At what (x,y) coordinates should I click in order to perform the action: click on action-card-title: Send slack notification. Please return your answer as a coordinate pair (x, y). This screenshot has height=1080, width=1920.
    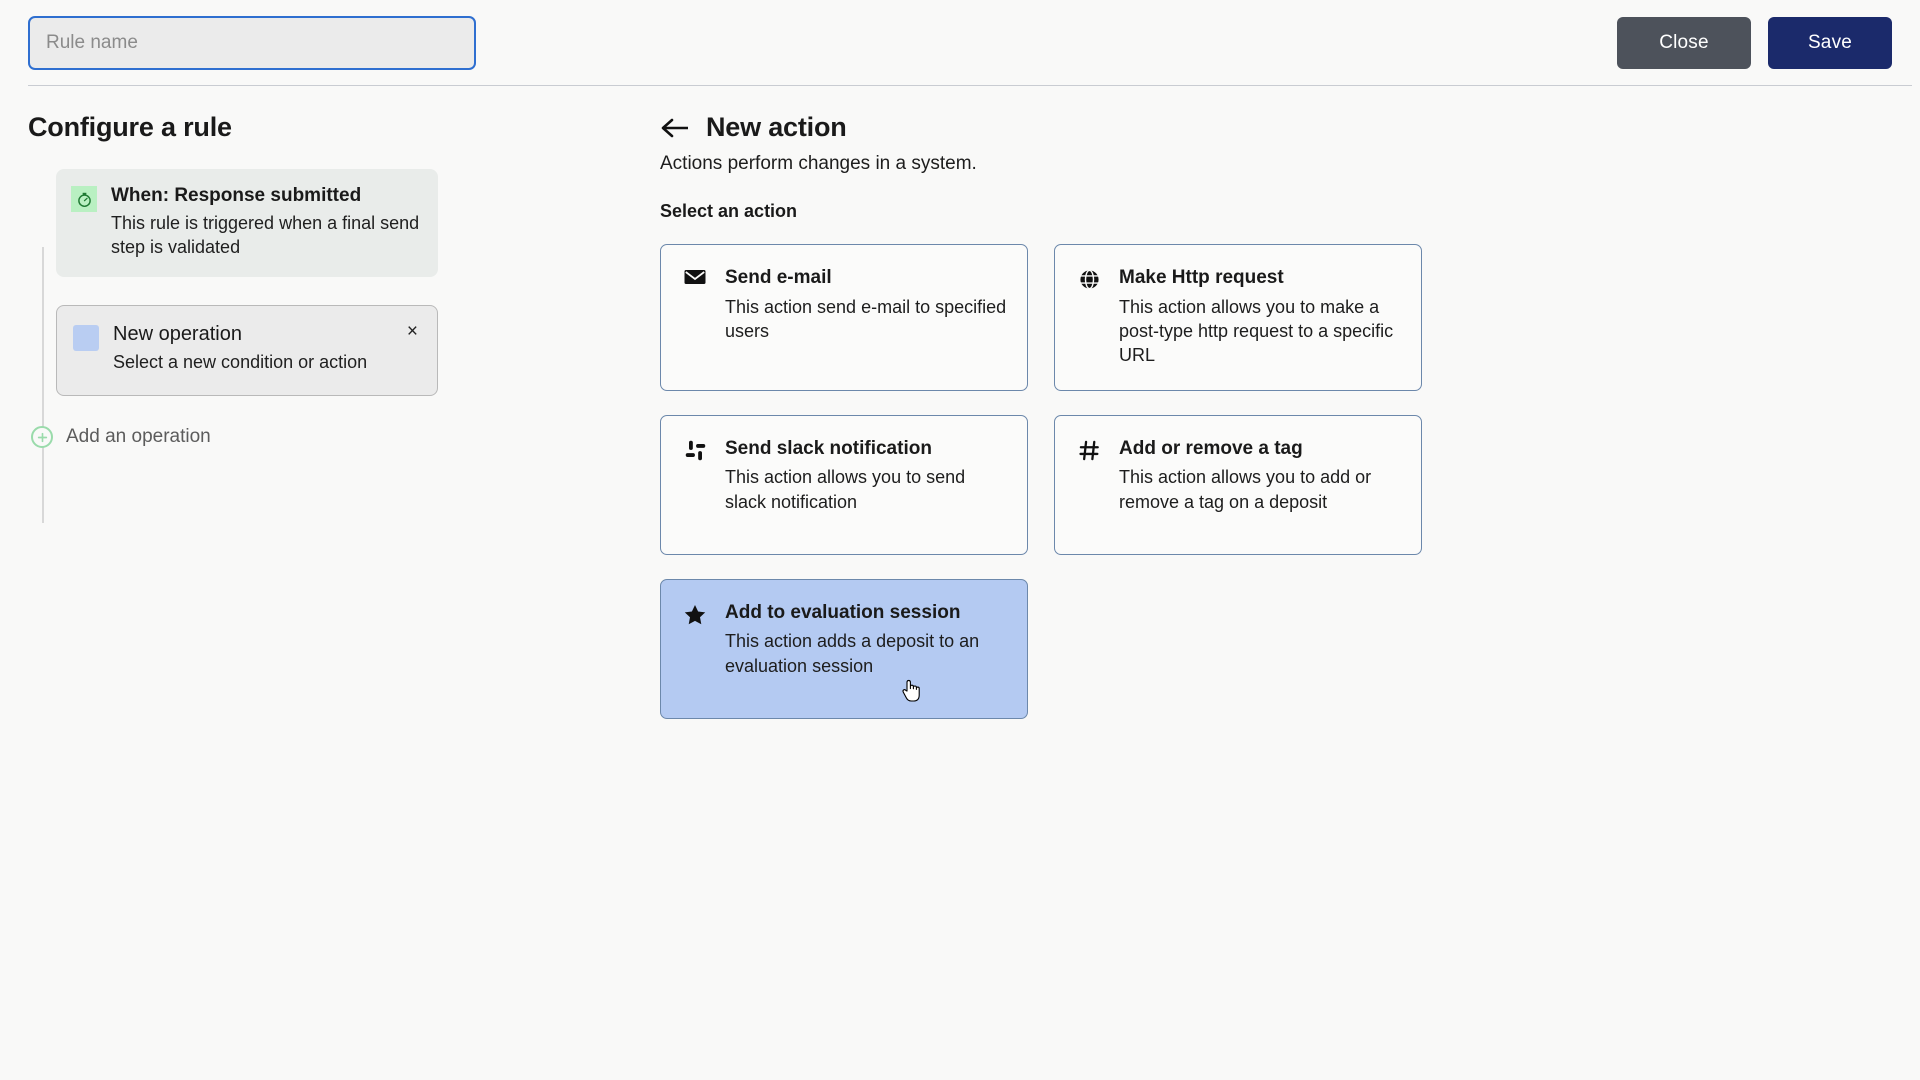
    Looking at the image, I should click on (828, 448).